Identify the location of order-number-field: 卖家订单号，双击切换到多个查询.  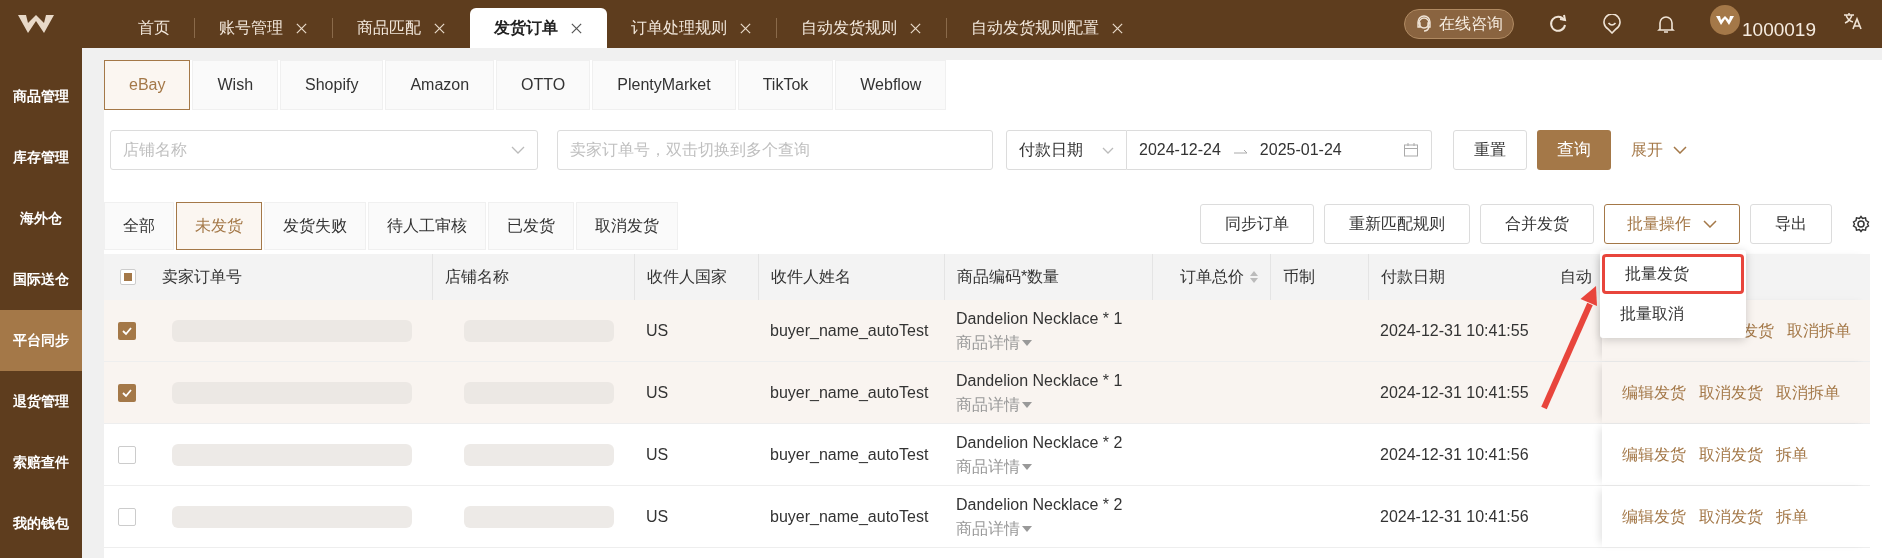
(775, 150).